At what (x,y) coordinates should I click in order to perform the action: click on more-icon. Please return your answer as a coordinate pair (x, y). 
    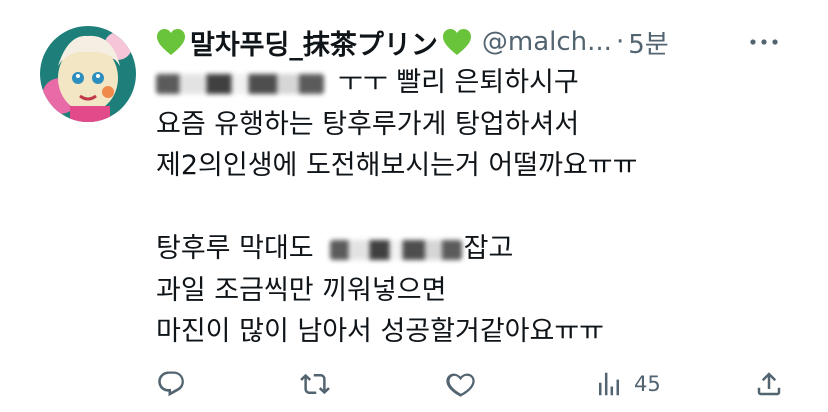
    Looking at the image, I should click on (764, 42).